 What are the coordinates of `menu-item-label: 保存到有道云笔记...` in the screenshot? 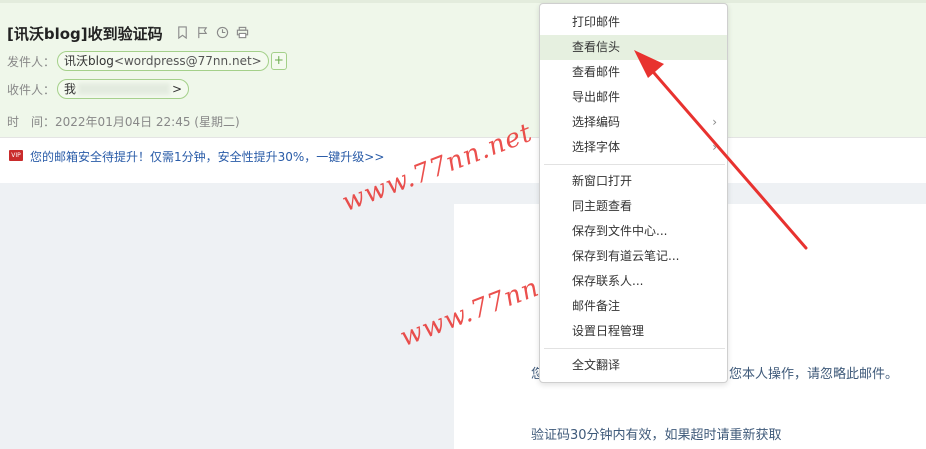 It's located at (626, 256).